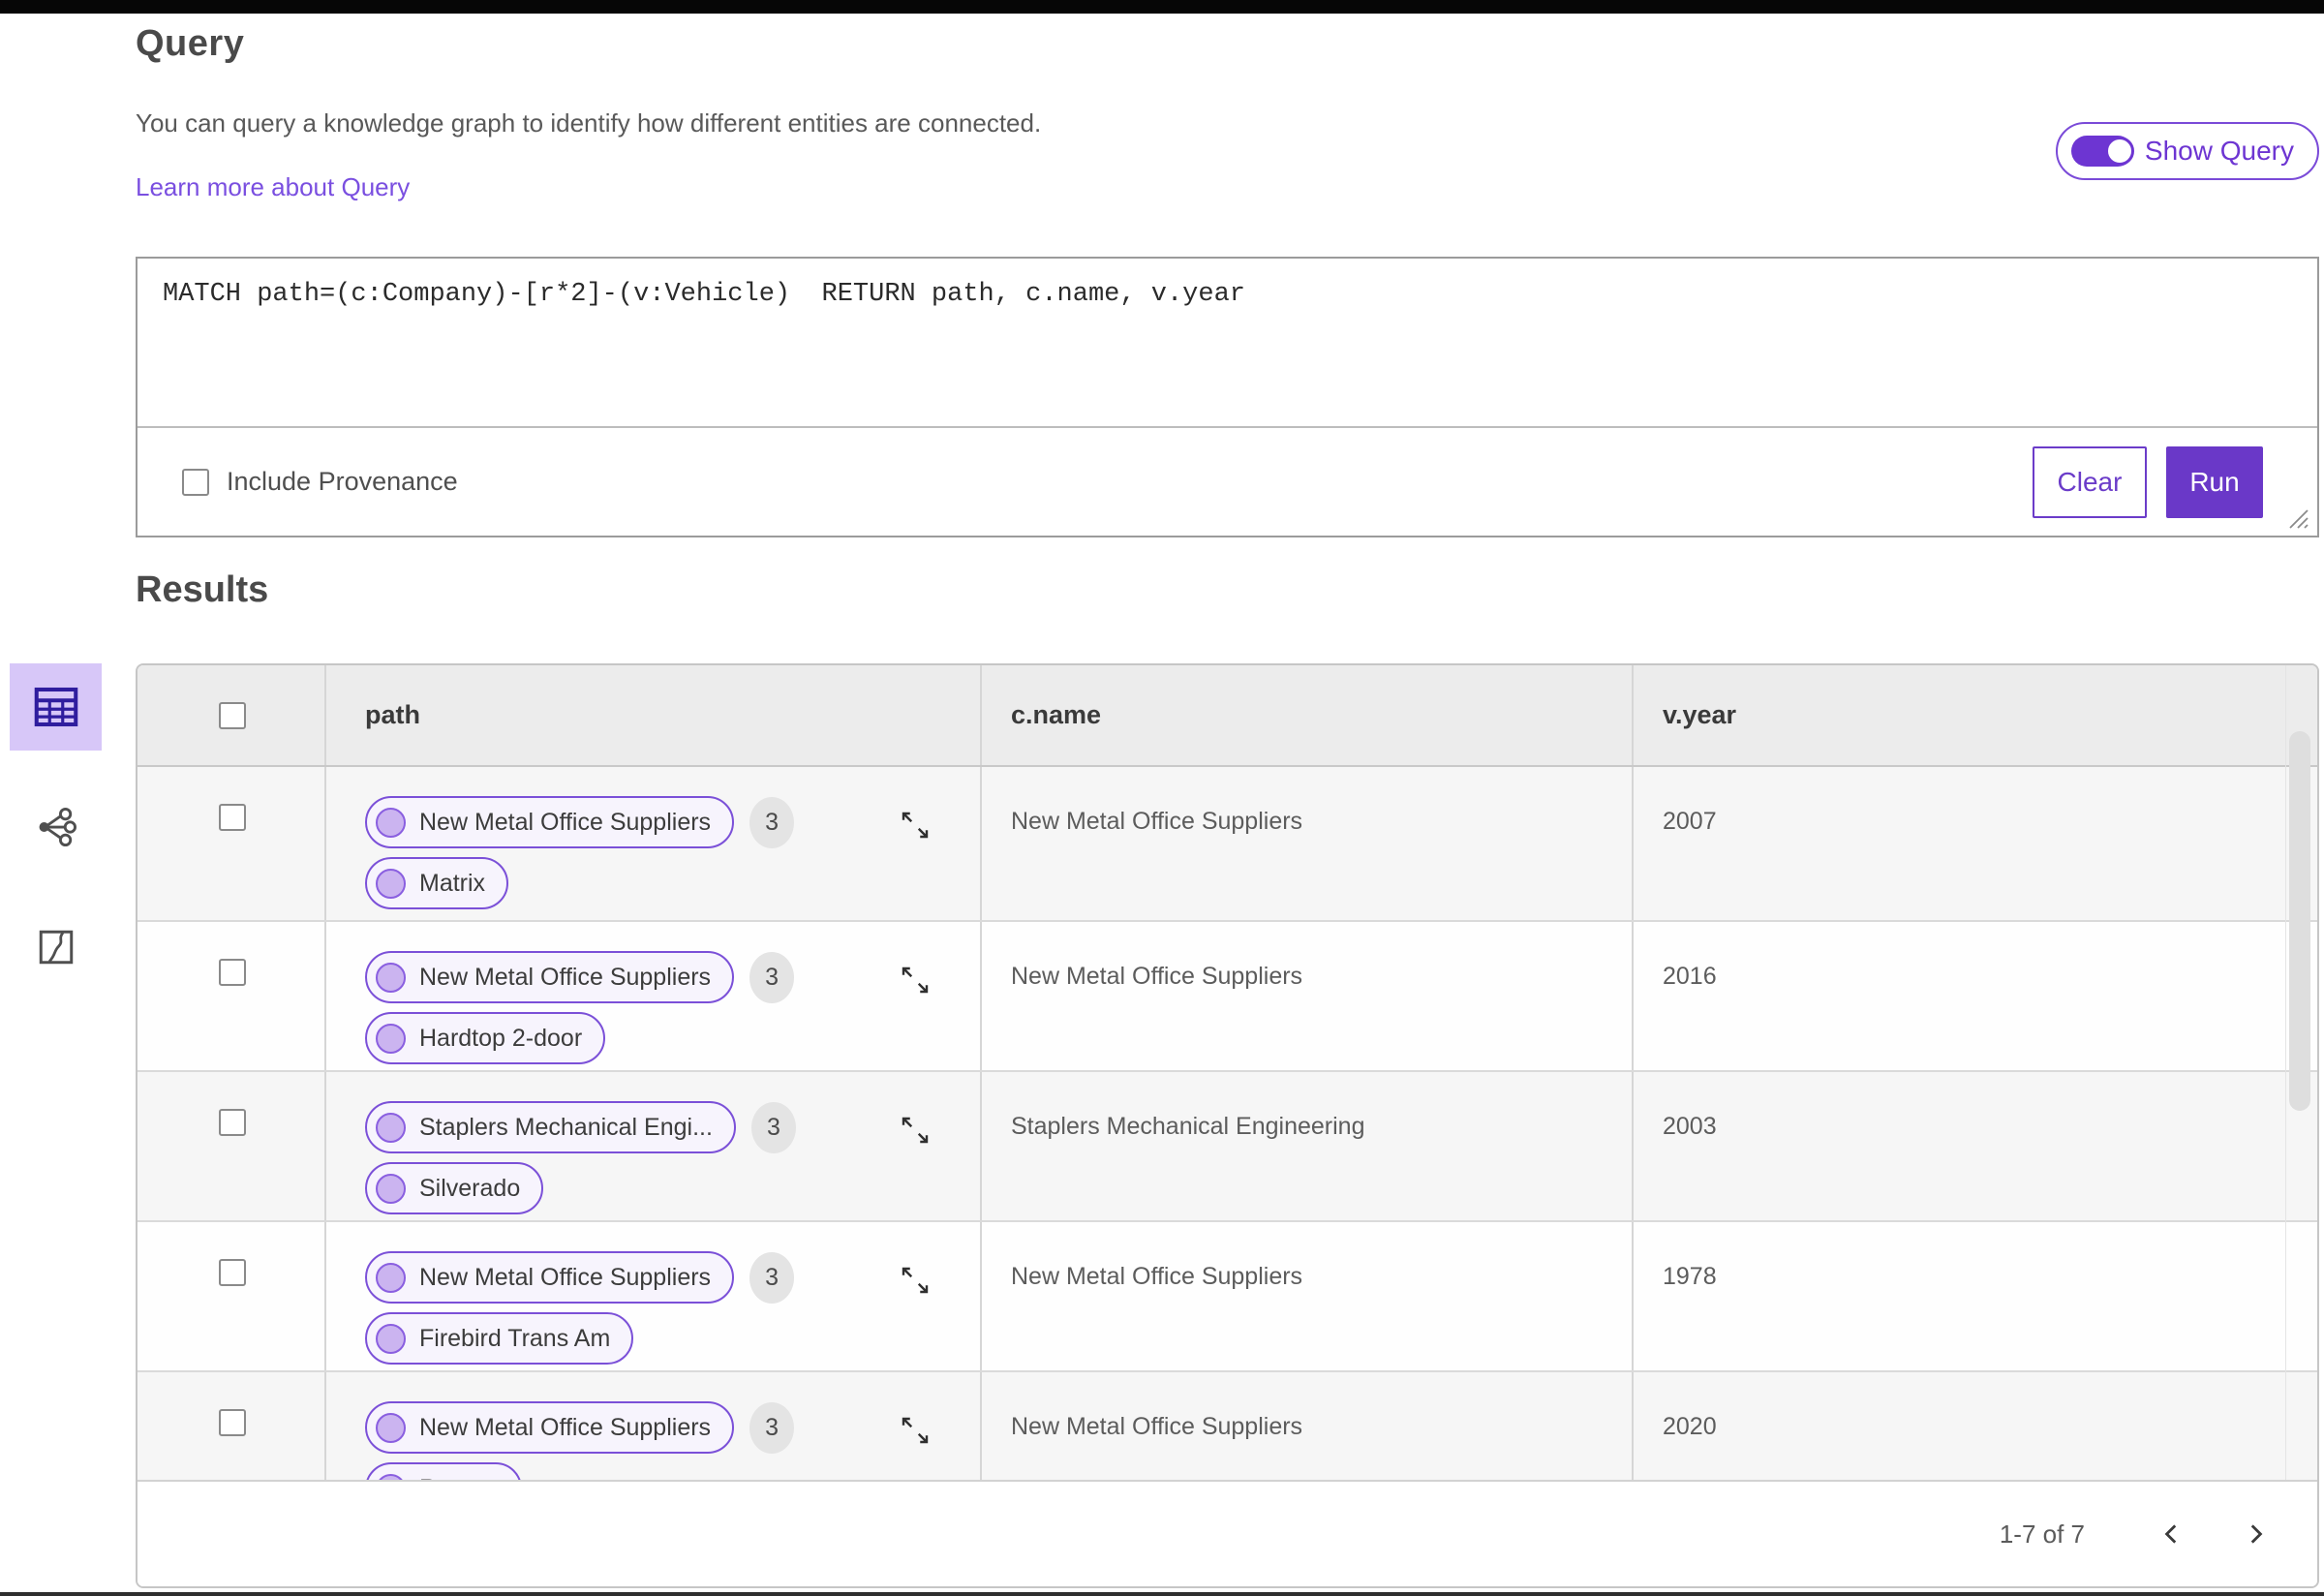  I want to click on clear-button: Clear, so click(2090, 481).